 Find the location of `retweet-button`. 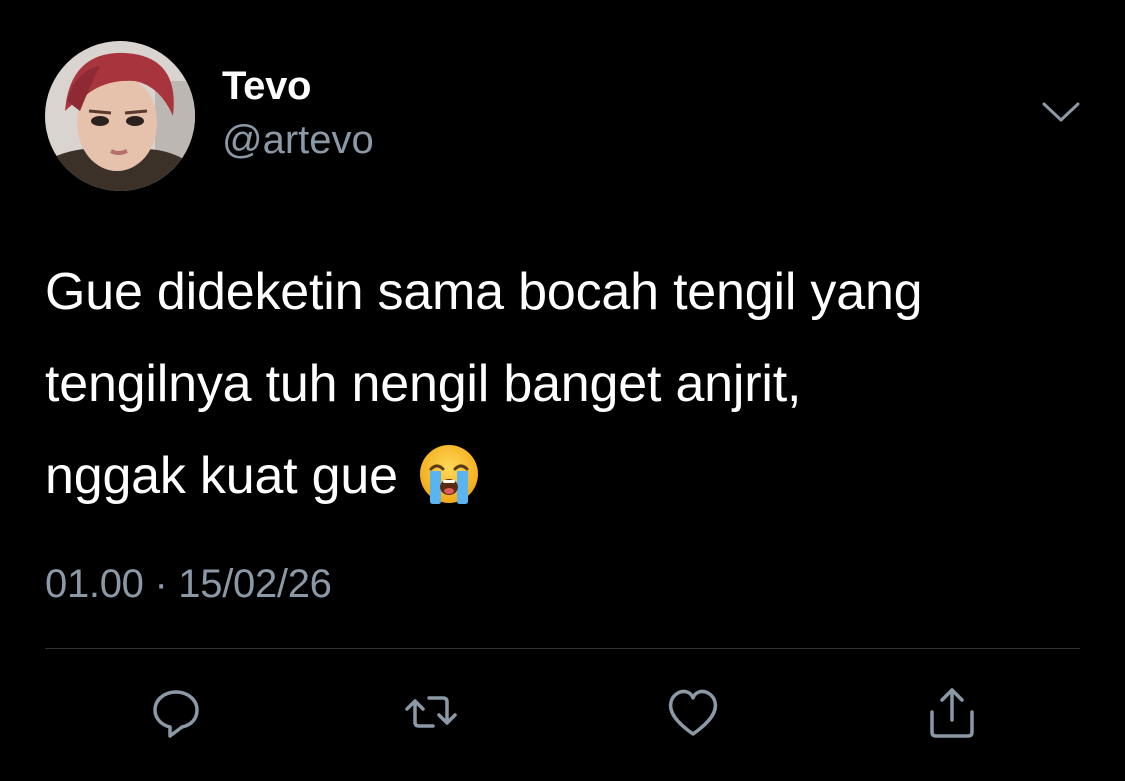

retweet-button is located at coordinates (431, 712).